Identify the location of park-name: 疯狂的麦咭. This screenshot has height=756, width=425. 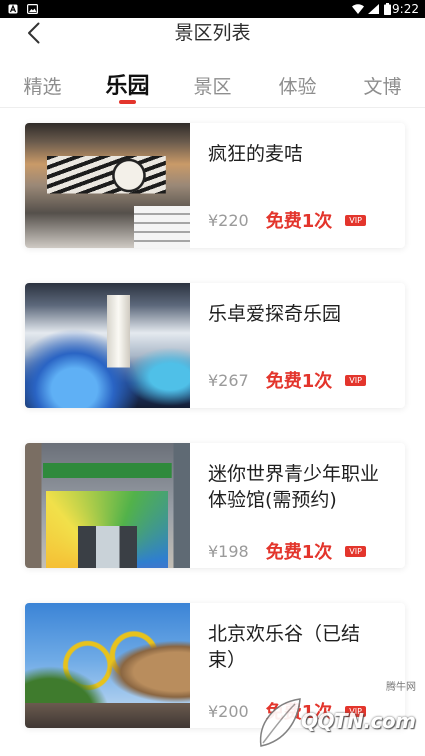
(256, 154).